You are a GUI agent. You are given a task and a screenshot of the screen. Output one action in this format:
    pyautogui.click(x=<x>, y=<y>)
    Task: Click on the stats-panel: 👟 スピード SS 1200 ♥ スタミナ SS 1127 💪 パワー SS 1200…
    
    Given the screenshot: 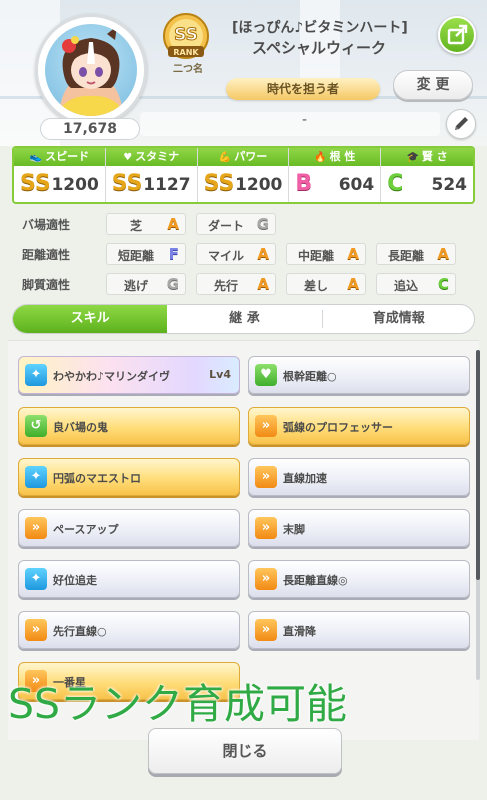 What is the action you would take?
    pyautogui.click(x=243, y=175)
    